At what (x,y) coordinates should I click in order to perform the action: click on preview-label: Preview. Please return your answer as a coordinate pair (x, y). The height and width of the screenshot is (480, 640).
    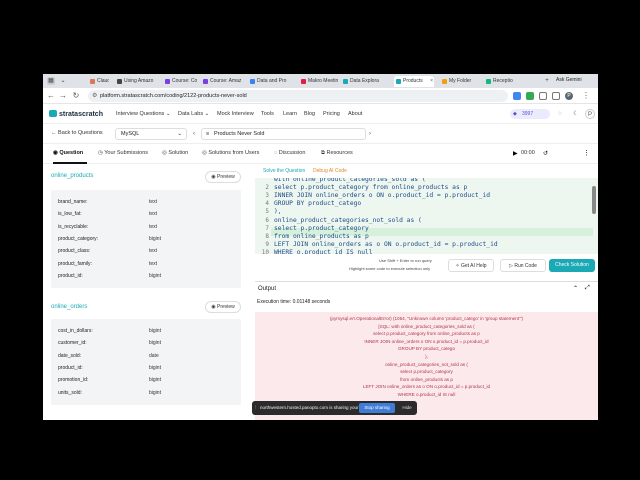
    Looking at the image, I should click on (225, 307).